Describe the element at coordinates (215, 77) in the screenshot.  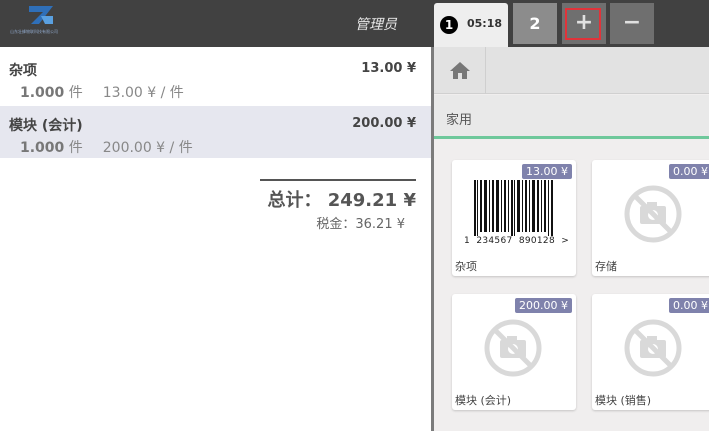
I see `order-line: 杂项 13.00 ¥ 1.000 件 13.00 ¥ / 件` at that location.